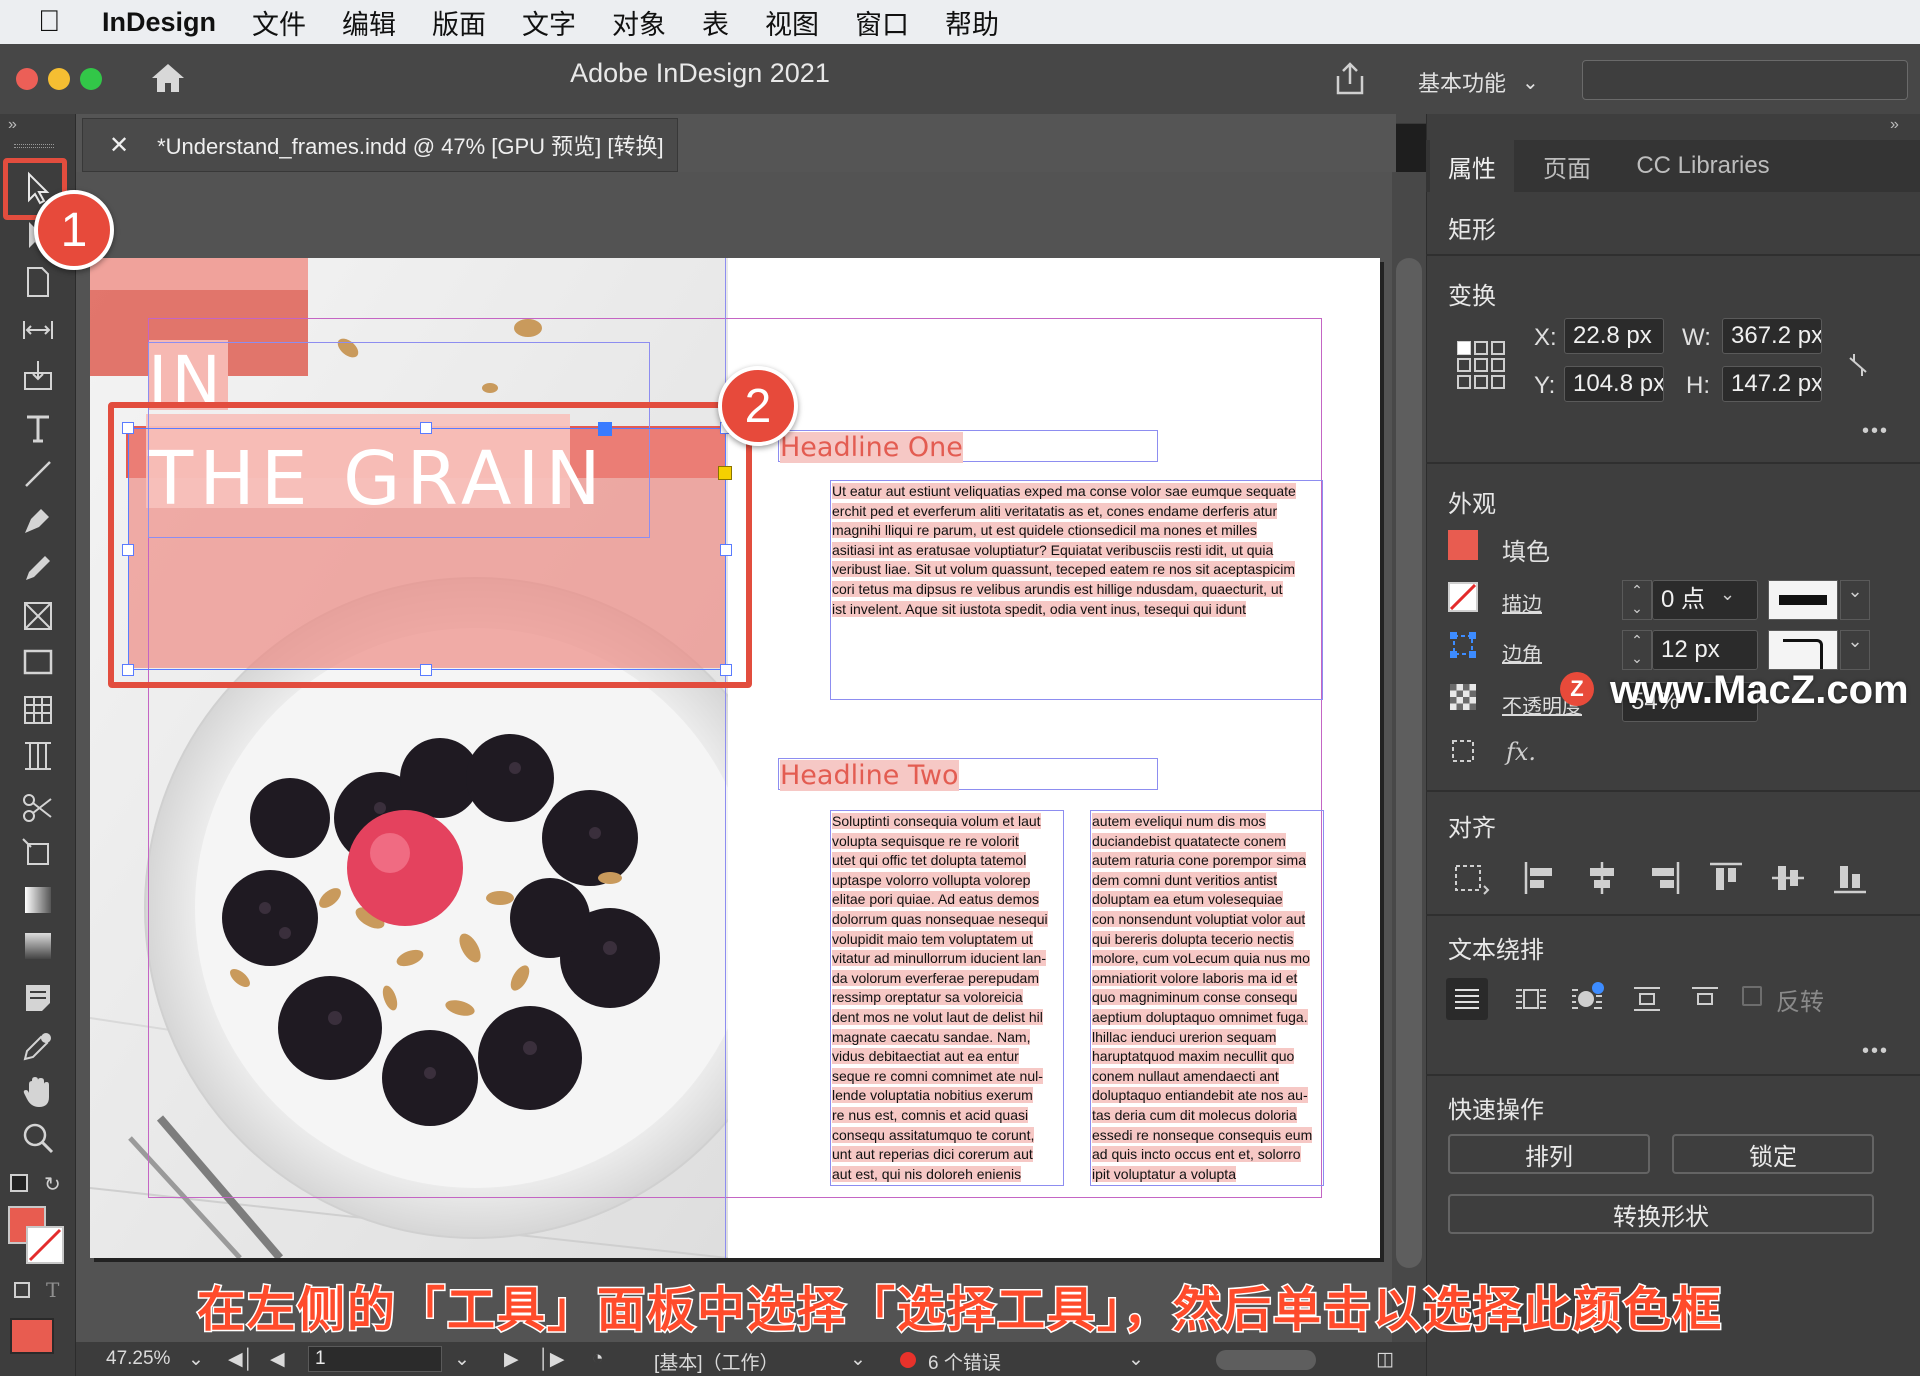 The width and height of the screenshot is (1920, 1376). What do you see at coordinates (1463, 545) in the screenshot?
I see `fill-color-swatch` at bounding box center [1463, 545].